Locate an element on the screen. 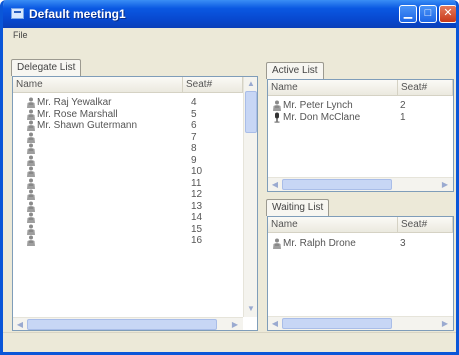  list-item: Mr. Raj Yewalkar 4 is located at coordinates (118, 102).